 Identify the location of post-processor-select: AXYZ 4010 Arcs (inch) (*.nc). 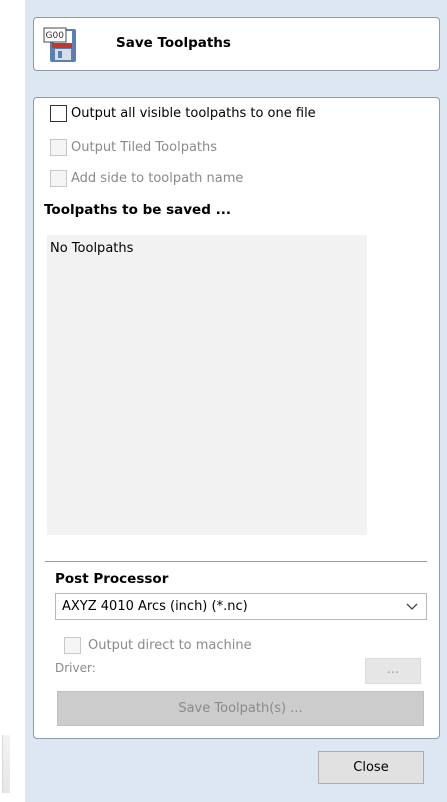
(241, 606).